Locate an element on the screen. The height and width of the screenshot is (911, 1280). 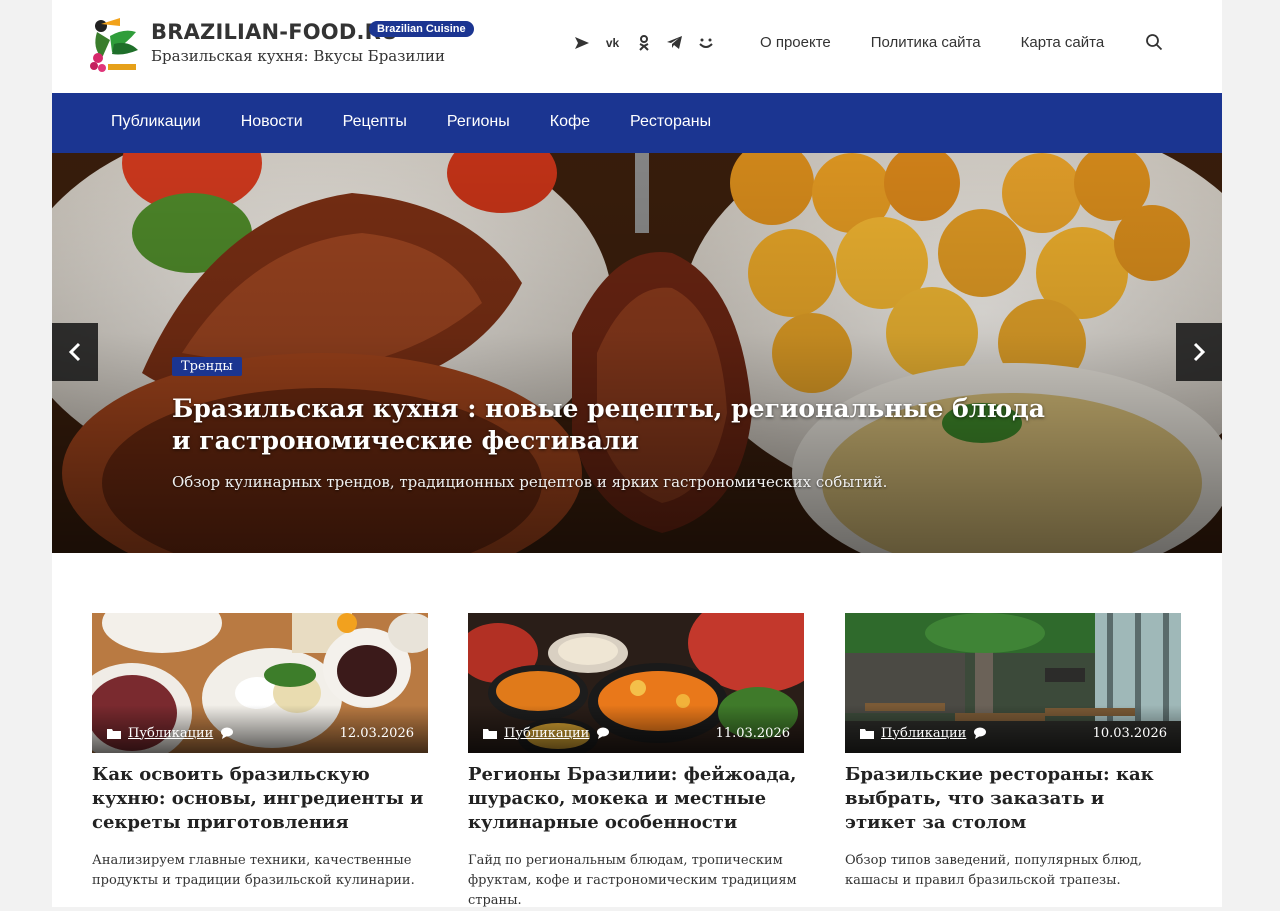
article-thumbnail: Публикации 12.03.2026 is located at coordinates (260, 683).